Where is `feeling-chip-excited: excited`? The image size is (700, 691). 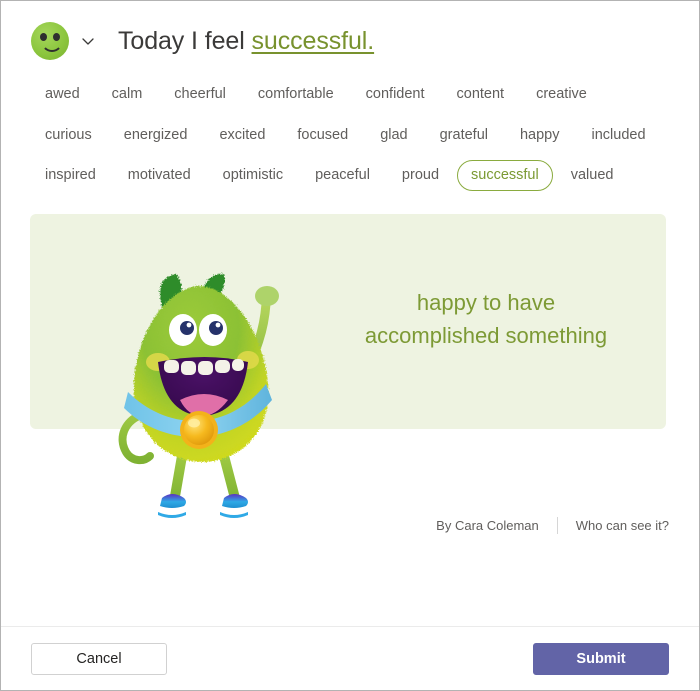
feeling-chip-excited: excited is located at coordinates (242, 135).